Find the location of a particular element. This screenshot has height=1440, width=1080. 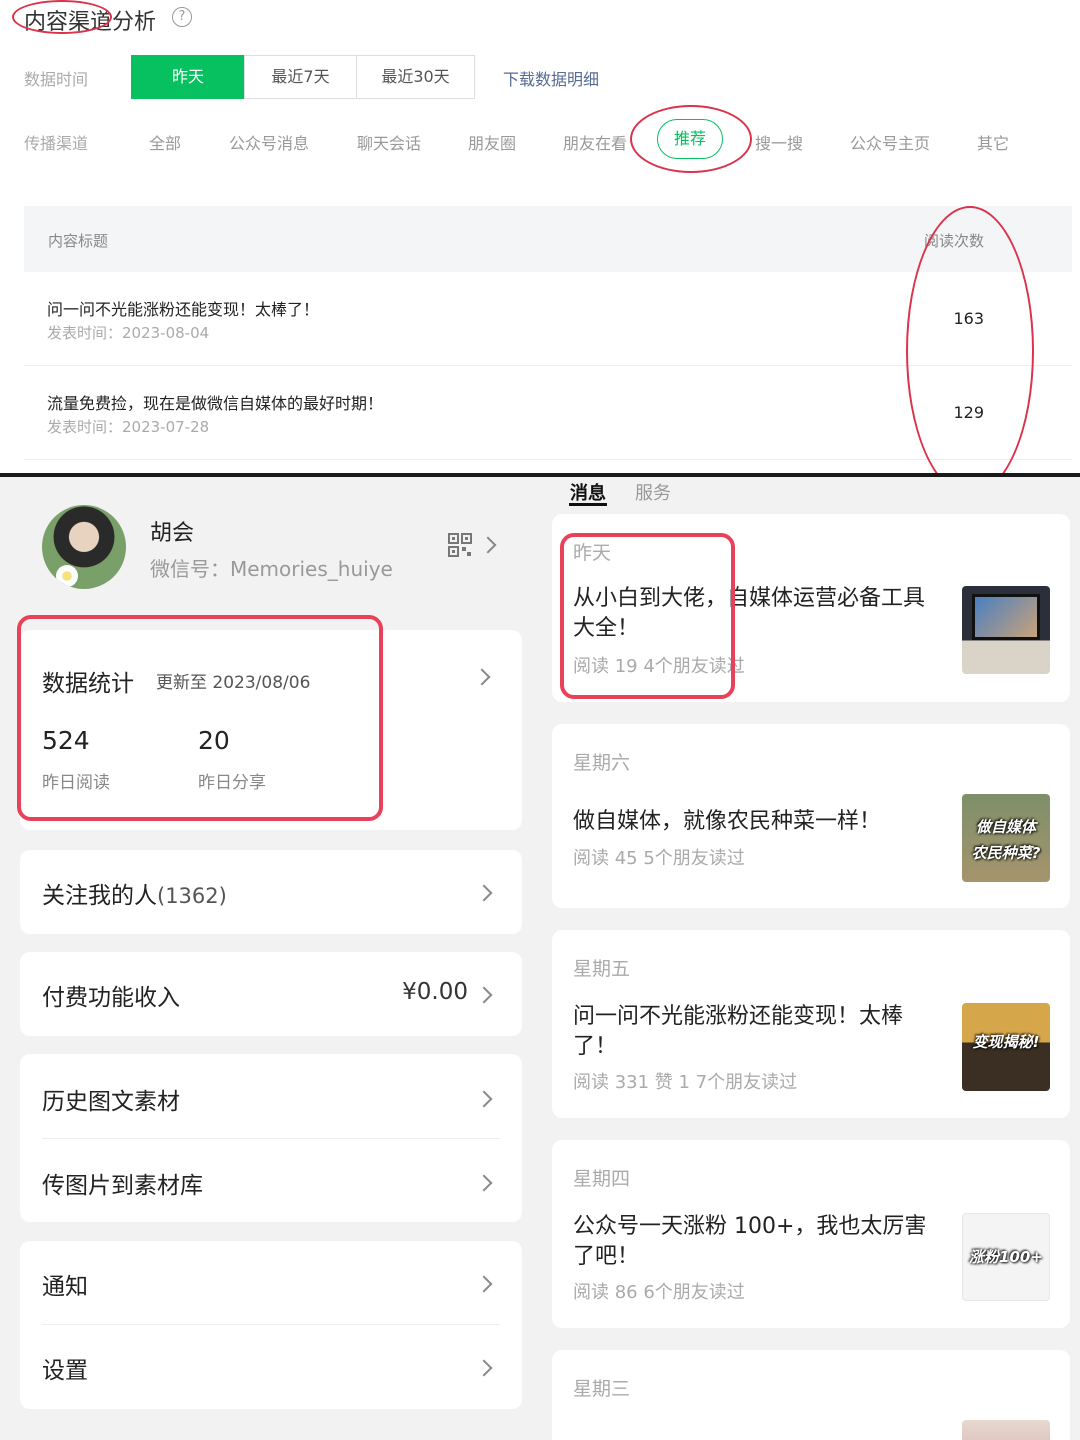

thumbnail-caption: 涨粉100+ is located at coordinates (1006, 1257).